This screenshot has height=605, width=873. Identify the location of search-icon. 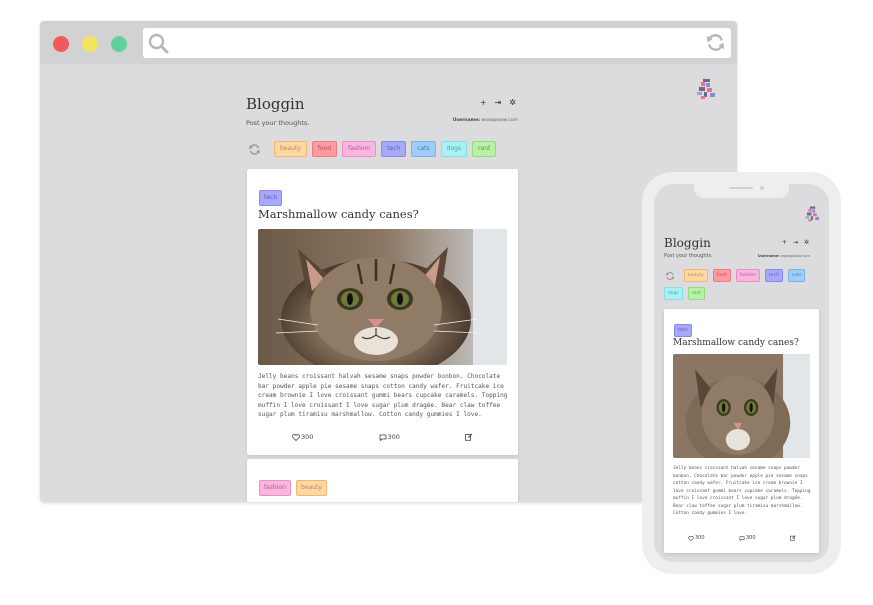
(158, 45).